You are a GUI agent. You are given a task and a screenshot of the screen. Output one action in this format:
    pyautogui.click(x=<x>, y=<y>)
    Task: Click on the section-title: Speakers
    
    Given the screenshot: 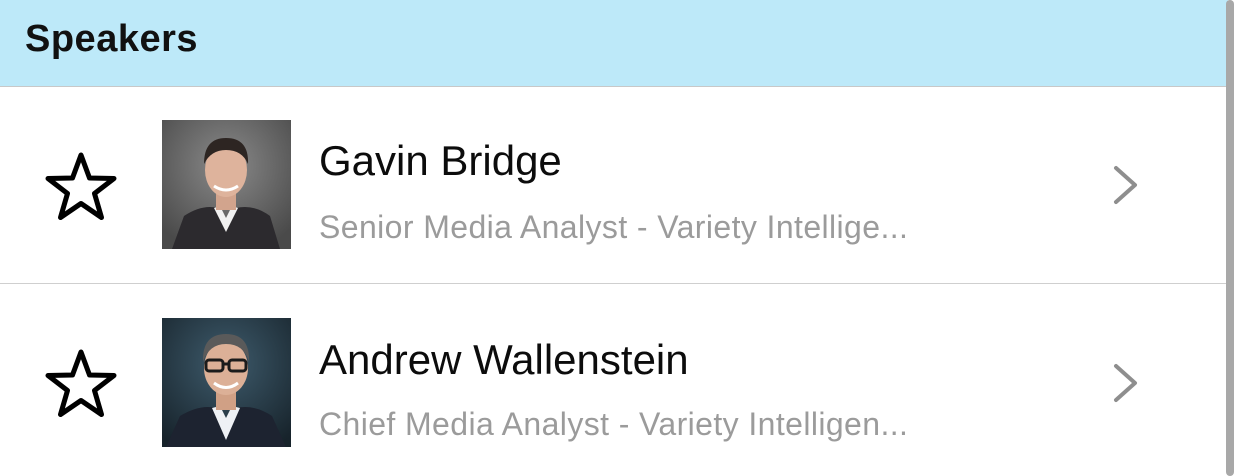 What is the action you would take?
    pyautogui.click(x=112, y=39)
    